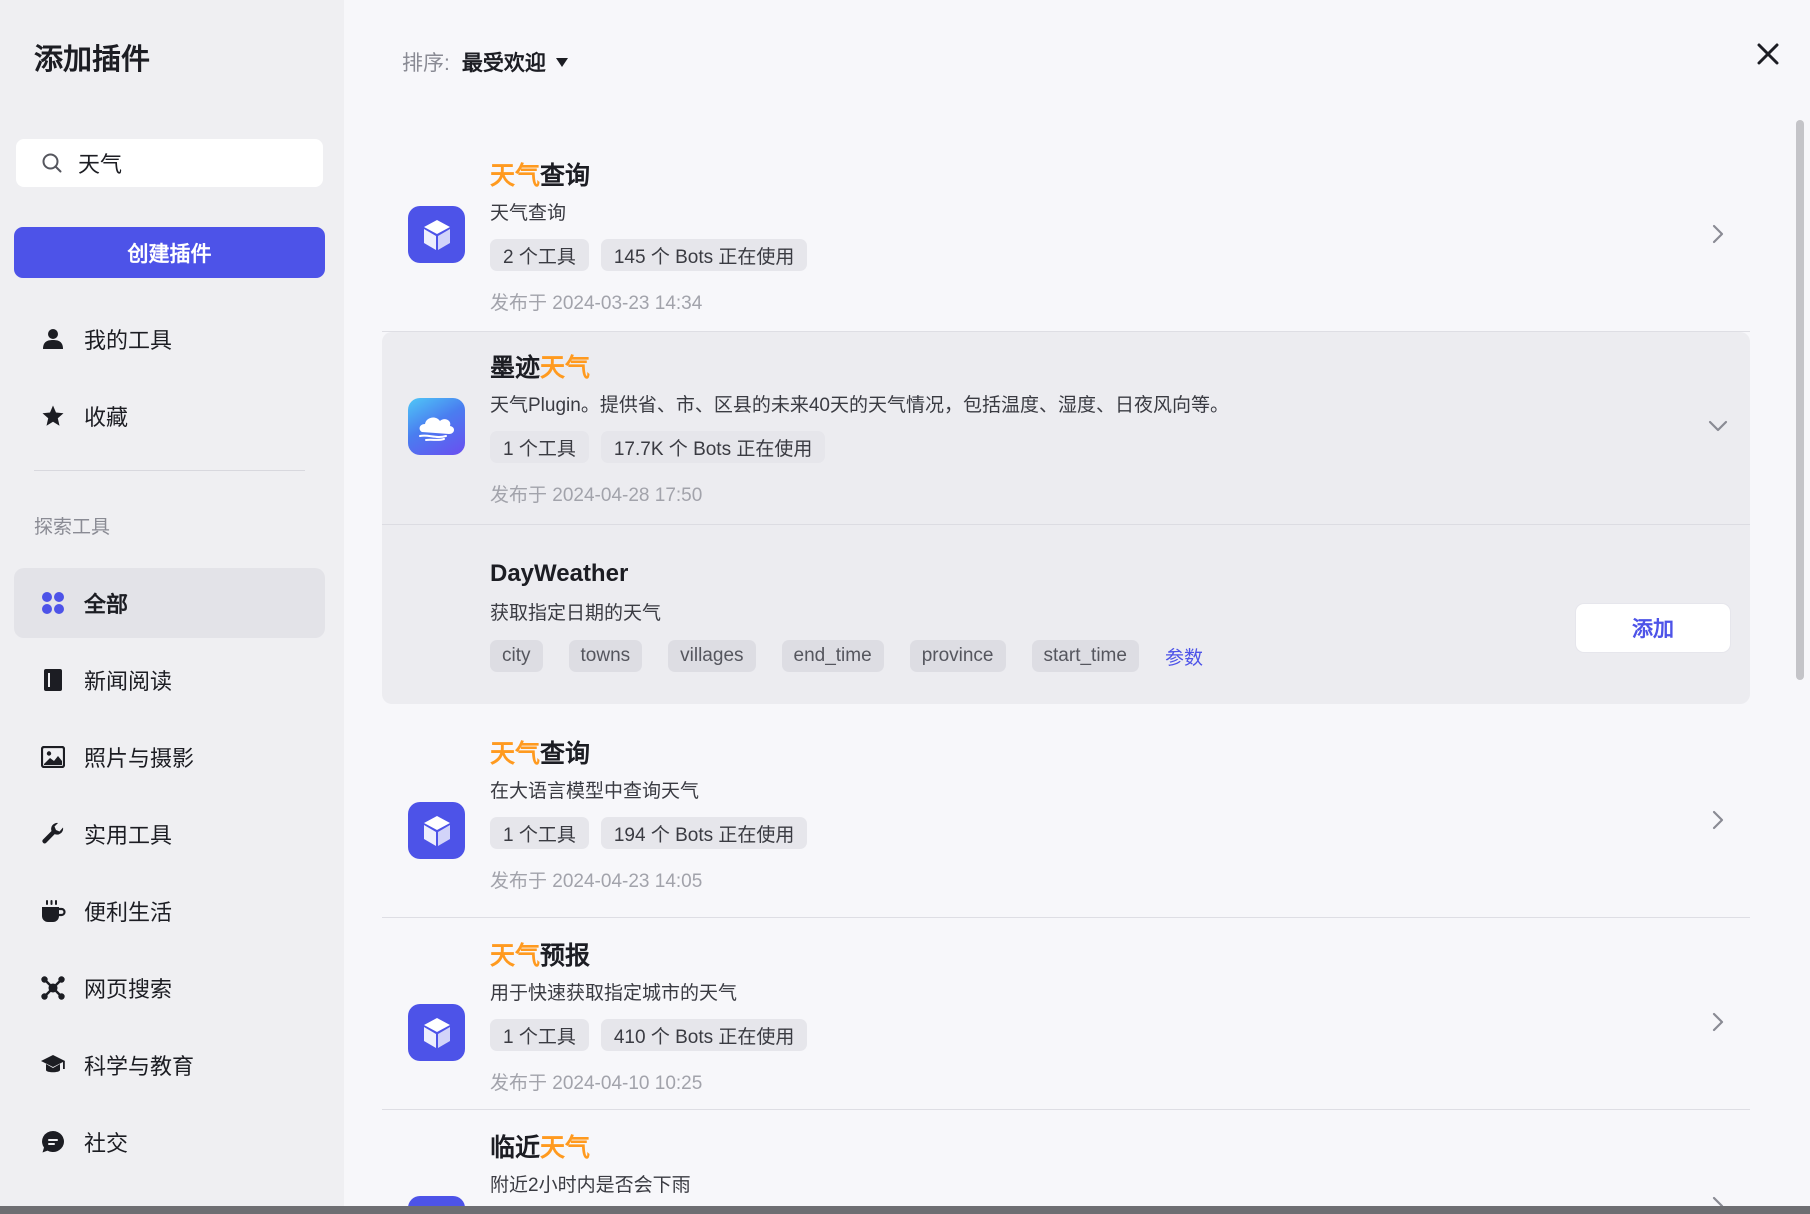 This screenshot has height=1214, width=1810. What do you see at coordinates (436, 426) in the screenshot?
I see `moji-weather-logo-icon` at bounding box center [436, 426].